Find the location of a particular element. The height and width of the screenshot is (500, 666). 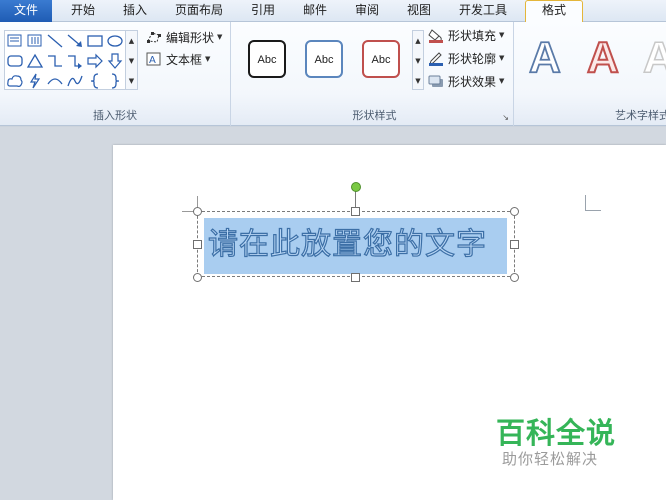

wordart-style-2: A is located at coordinates (603, 58).